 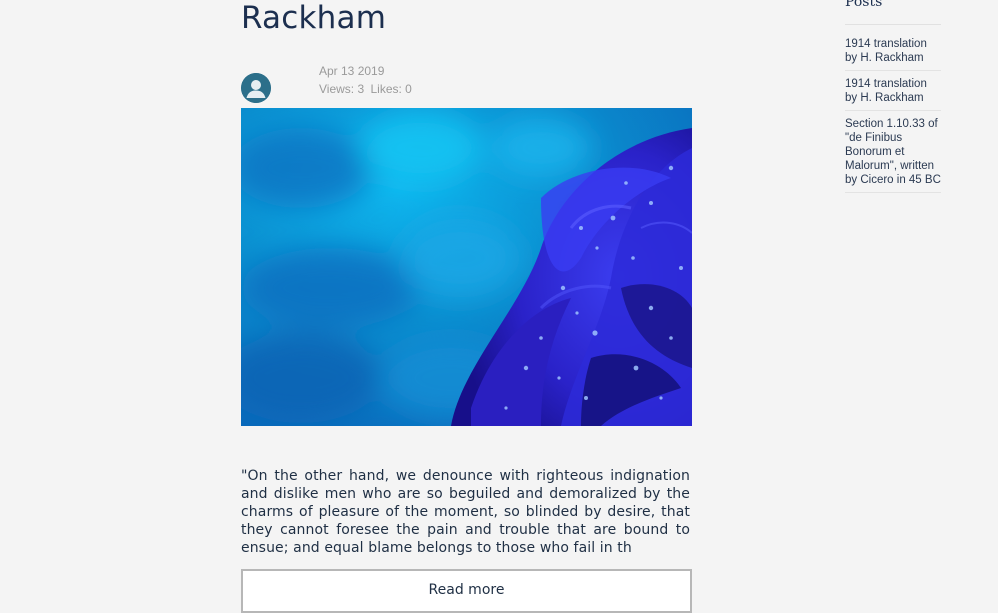 I want to click on user-silhouette-icon, so click(x=256, y=88).